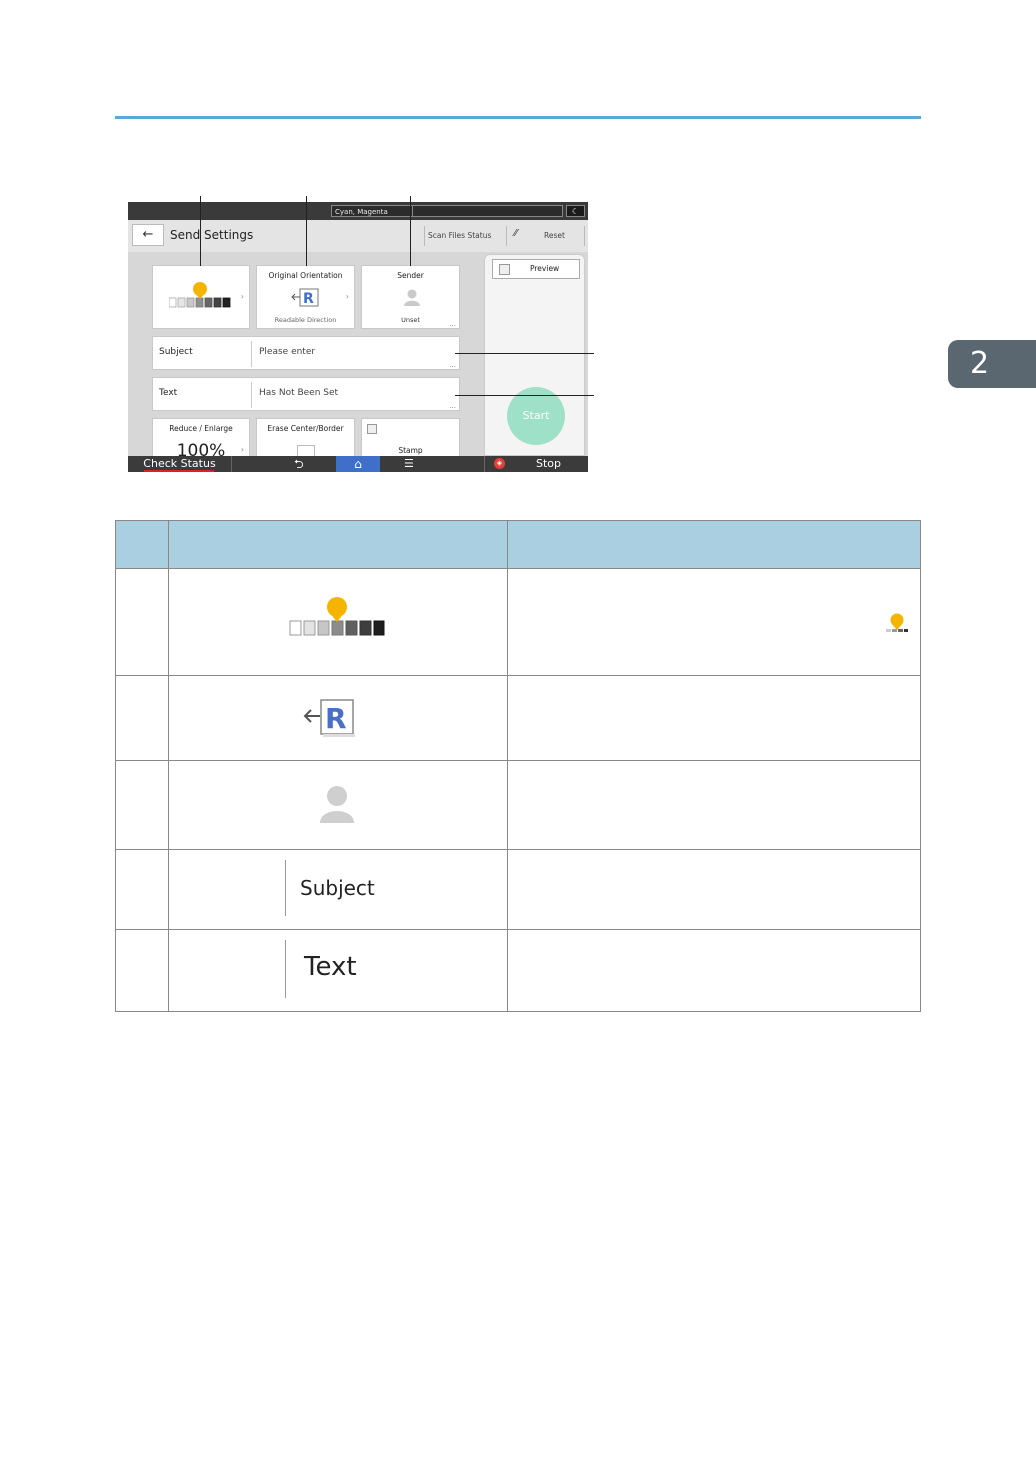 The width and height of the screenshot is (1036, 1470). I want to click on stop-button: Stop, so click(548, 464).